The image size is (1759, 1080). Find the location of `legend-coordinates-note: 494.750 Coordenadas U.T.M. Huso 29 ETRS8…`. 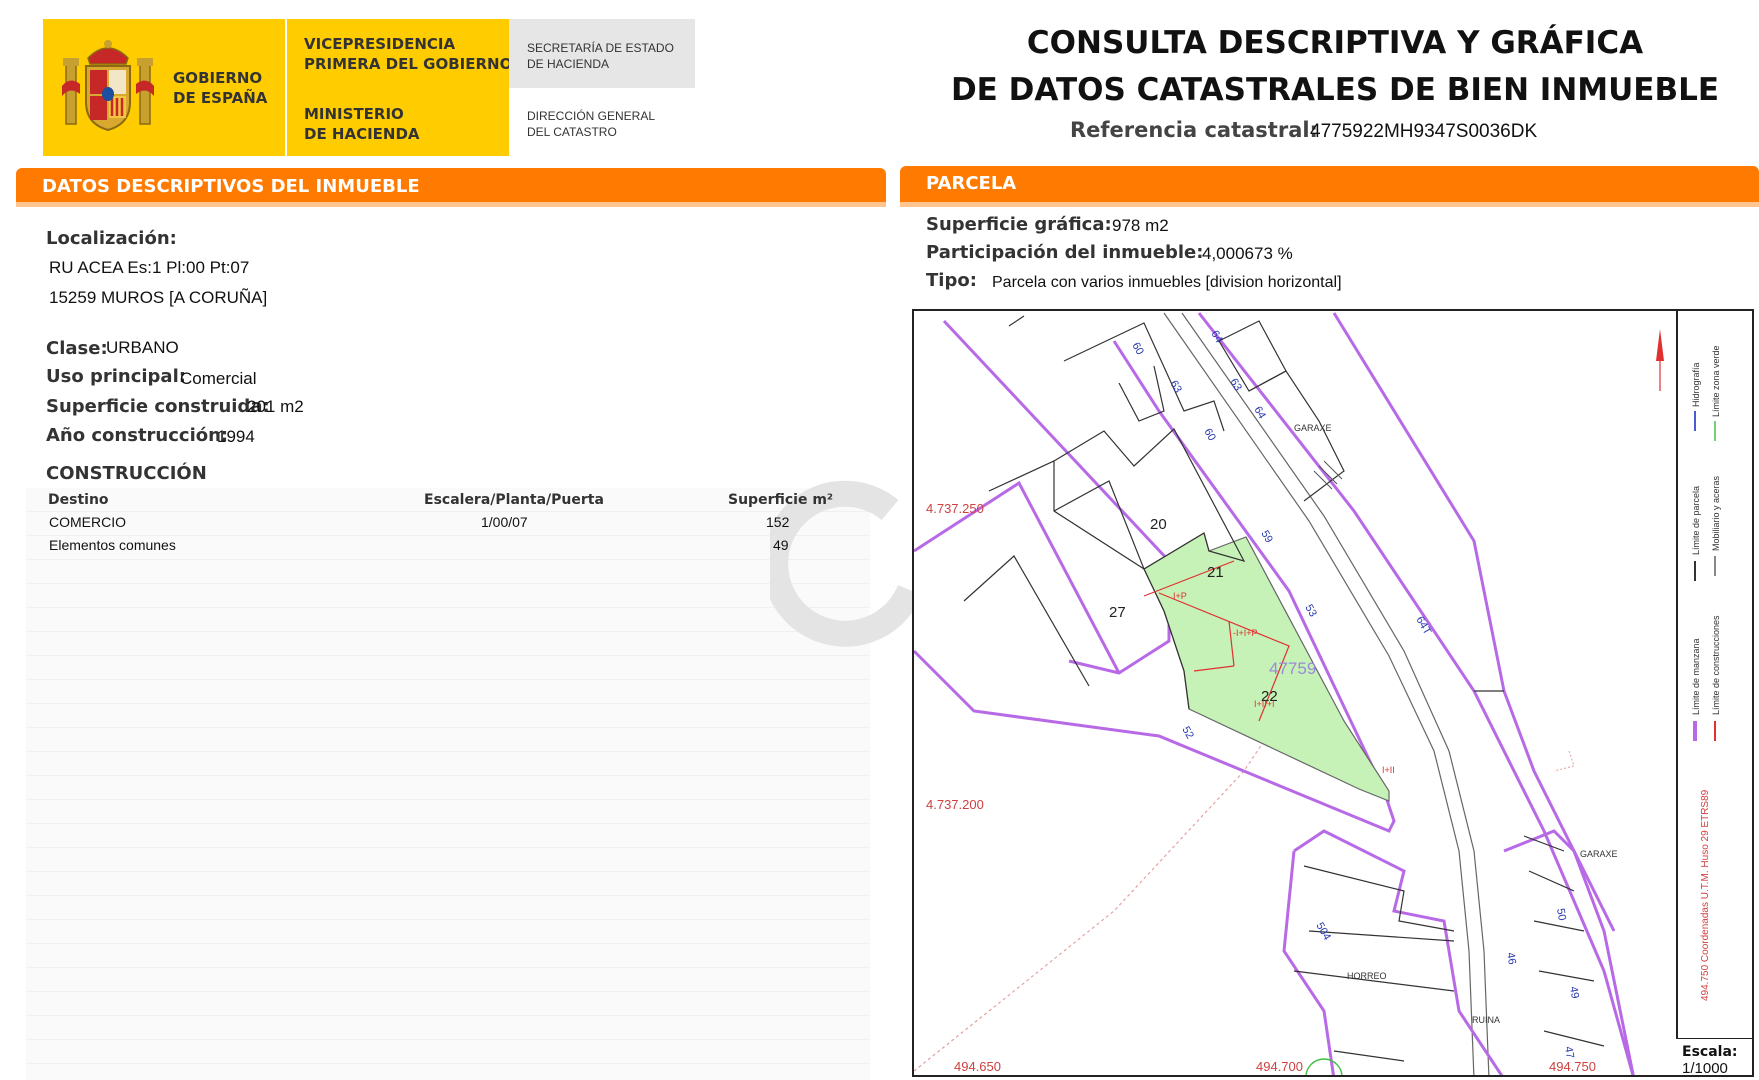

legend-coordinates-note: 494.750 Coordenadas U.T.M. Huso 29 ETRS8… is located at coordinates (1705, 895).